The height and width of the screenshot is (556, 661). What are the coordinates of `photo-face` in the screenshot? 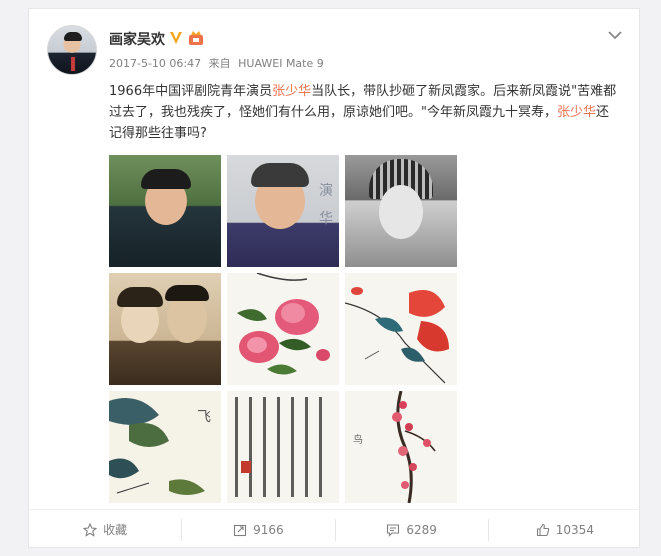 It's located at (401, 212).